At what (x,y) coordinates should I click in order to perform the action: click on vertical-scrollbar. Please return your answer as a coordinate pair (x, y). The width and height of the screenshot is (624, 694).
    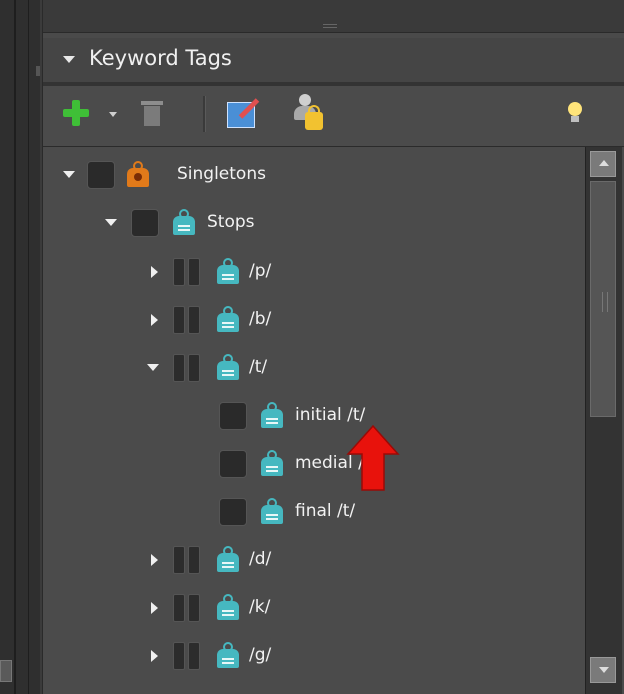
    Looking at the image, I should click on (603, 420).